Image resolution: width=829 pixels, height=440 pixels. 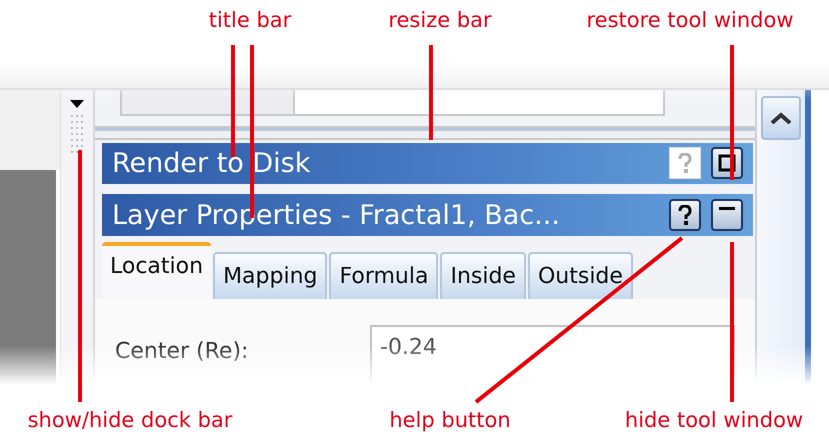 I want to click on scroll-up-button, so click(x=781, y=118).